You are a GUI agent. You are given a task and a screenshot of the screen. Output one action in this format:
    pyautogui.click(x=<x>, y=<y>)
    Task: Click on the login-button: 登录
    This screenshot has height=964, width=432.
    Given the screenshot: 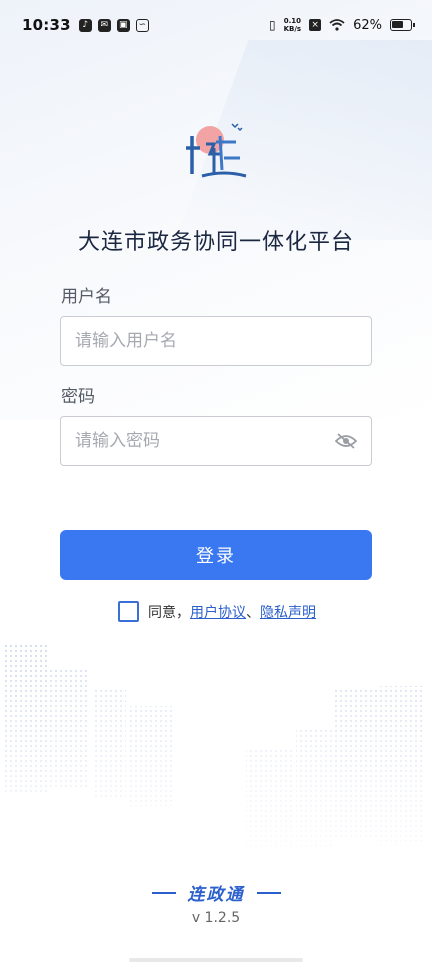 What is the action you would take?
    pyautogui.click(x=216, y=555)
    